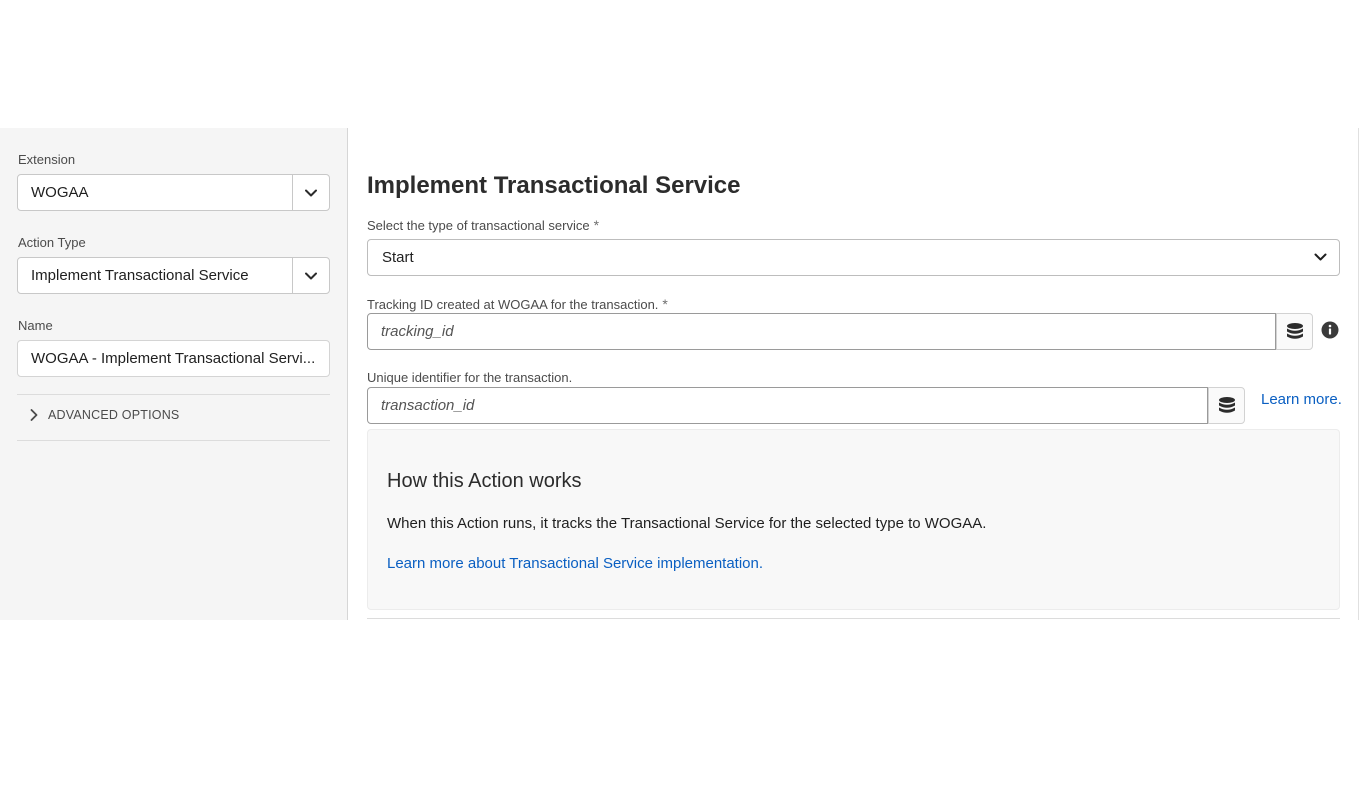 This screenshot has height=800, width=1360. I want to click on info-icon, so click(1330, 330).